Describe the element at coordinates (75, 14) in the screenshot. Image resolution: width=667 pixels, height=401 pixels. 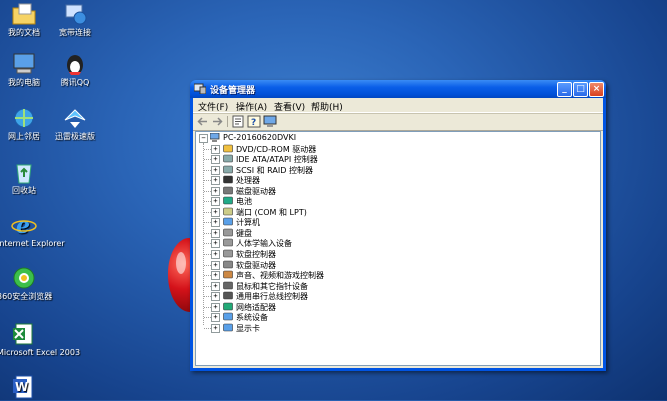
I see `network-connection-icon` at that location.